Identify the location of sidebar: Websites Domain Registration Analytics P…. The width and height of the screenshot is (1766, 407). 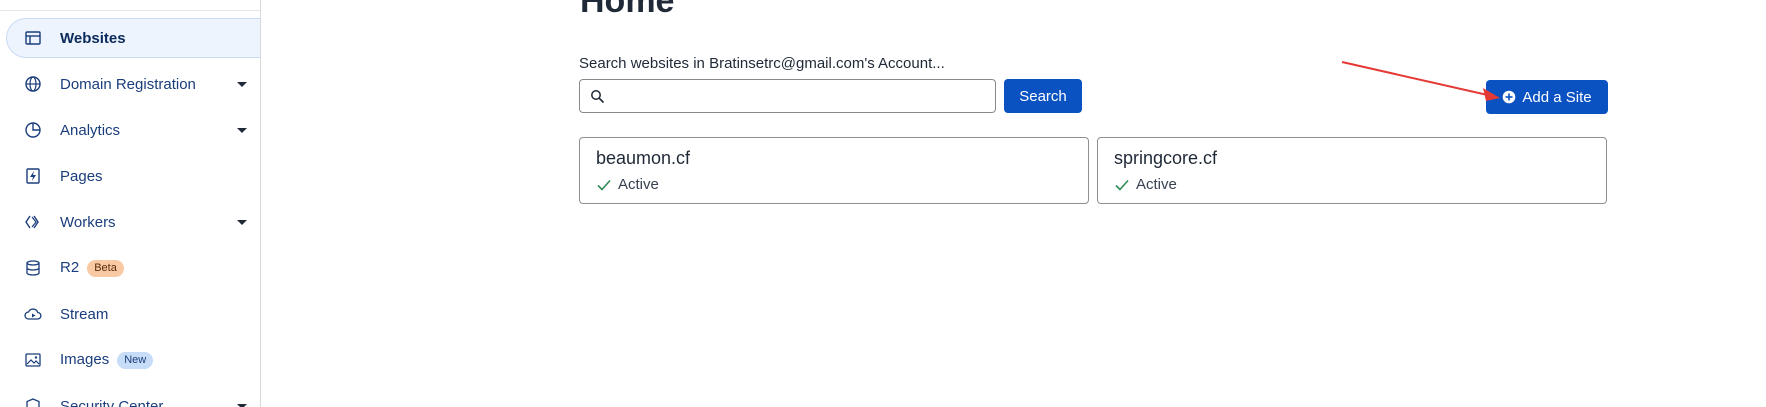
(130, 203).